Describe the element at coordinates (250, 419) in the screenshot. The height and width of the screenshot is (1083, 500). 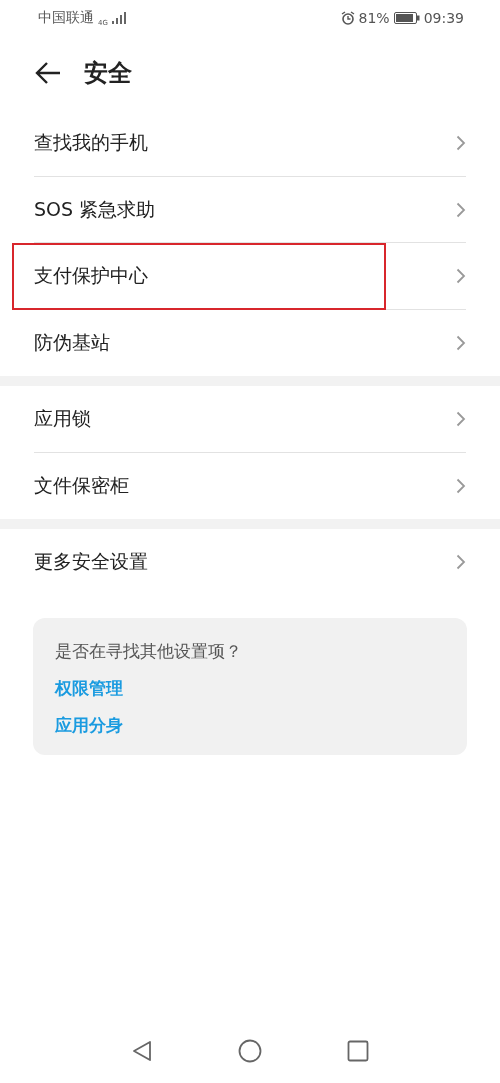
I see `settings-item: 应用锁` at that location.